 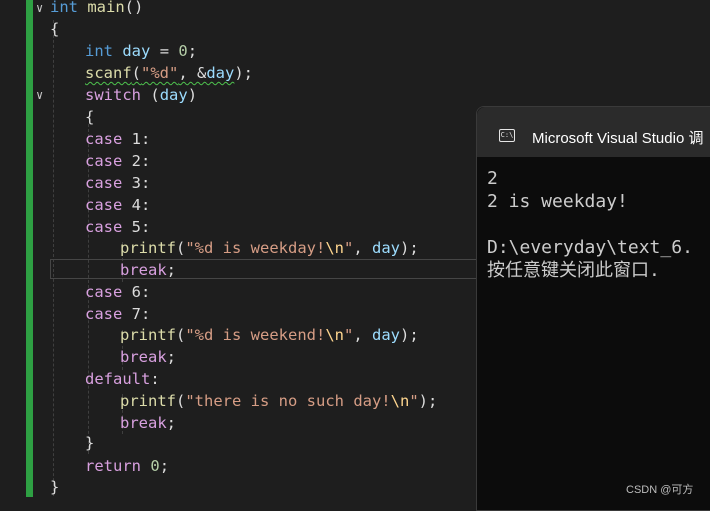 I want to click on code-line-scanf: scanf("%d", &day);, so click(x=169, y=73).